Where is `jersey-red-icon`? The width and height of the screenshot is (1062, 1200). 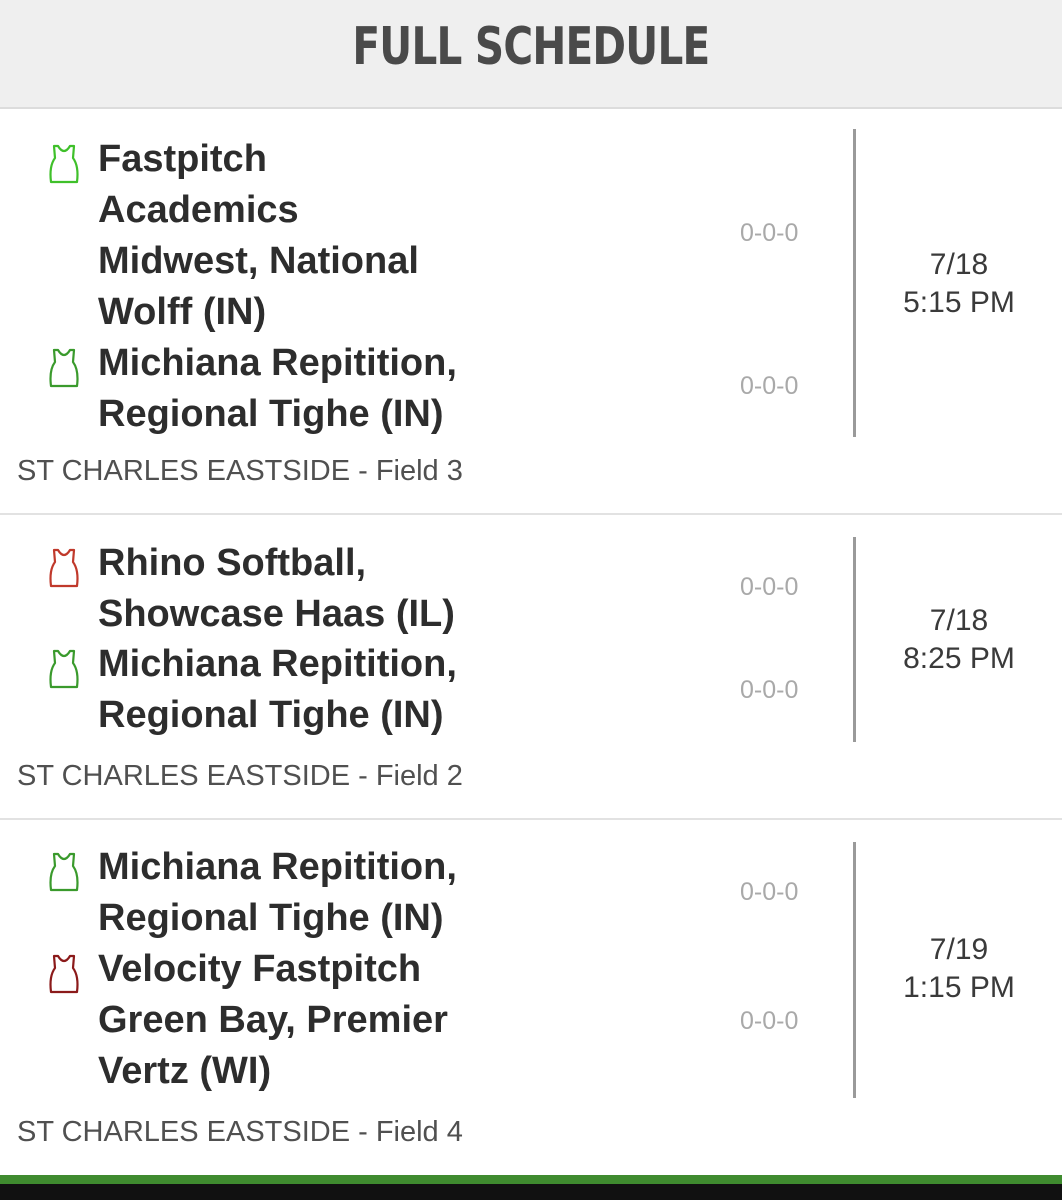 jersey-red-icon is located at coordinates (64, 568).